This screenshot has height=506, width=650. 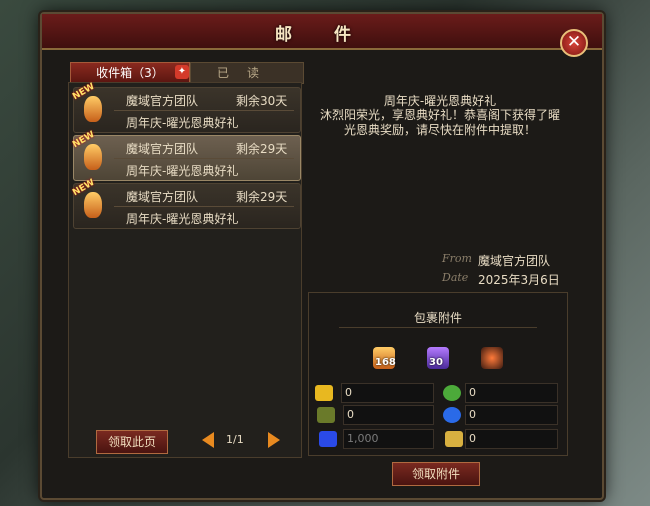 What do you see at coordinates (436, 474) in the screenshot?
I see `claim-attachment-button: 领取附件` at bounding box center [436, 474].